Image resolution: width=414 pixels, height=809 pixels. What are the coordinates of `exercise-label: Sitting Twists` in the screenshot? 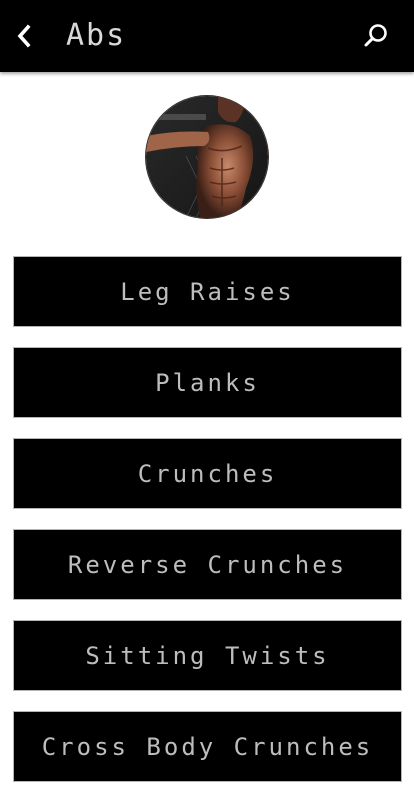 It's located at (207, 655).